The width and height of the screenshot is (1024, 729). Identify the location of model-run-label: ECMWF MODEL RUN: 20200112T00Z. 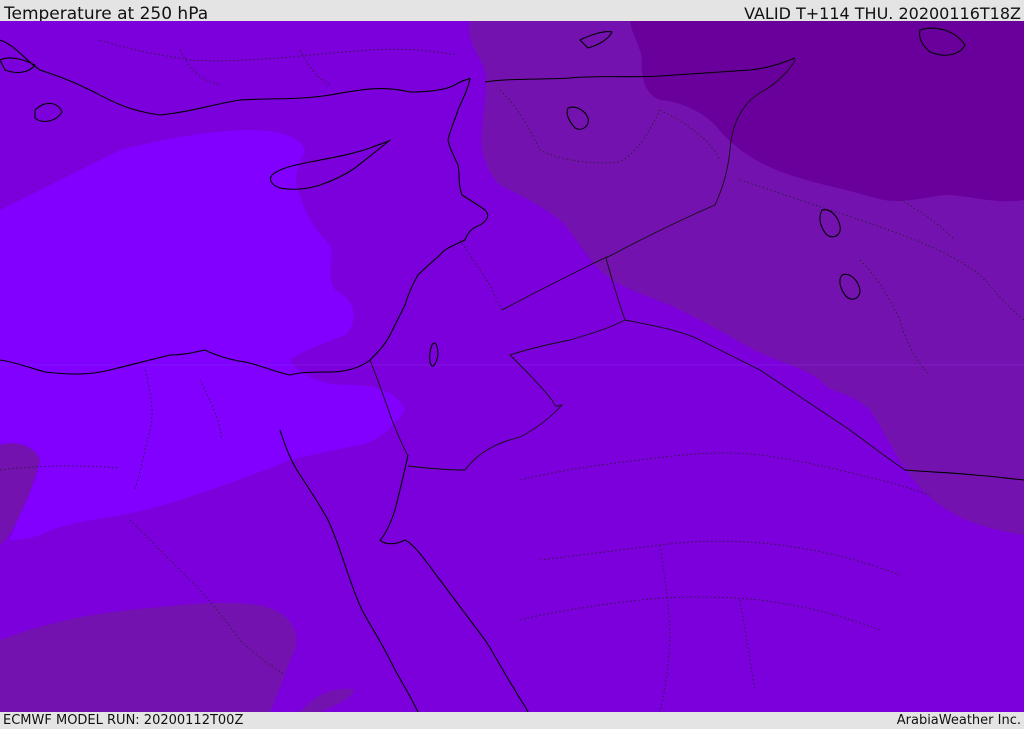
(123, 720).